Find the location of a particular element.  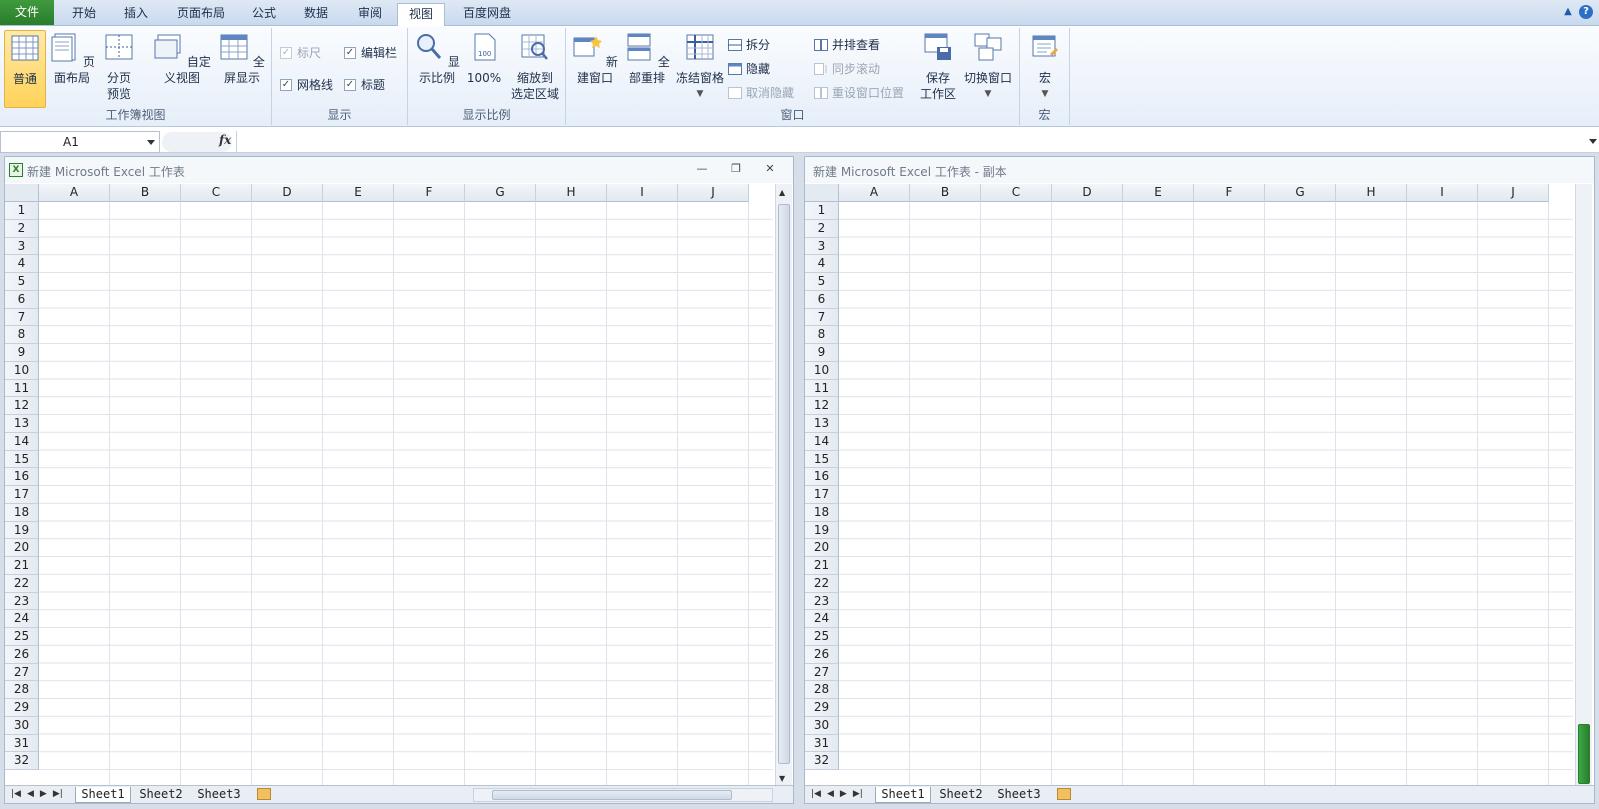

zoom-to-selection-button: 缩放到 选定区域 is located at coordinates (535, 66).